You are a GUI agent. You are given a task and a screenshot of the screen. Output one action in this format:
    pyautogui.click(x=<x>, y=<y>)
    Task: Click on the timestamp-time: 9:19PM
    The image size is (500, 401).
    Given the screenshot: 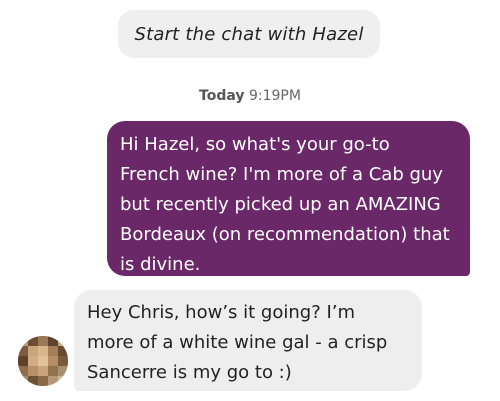 What is the action you would take?
    pyautogui.click(x=274, y=96)
    